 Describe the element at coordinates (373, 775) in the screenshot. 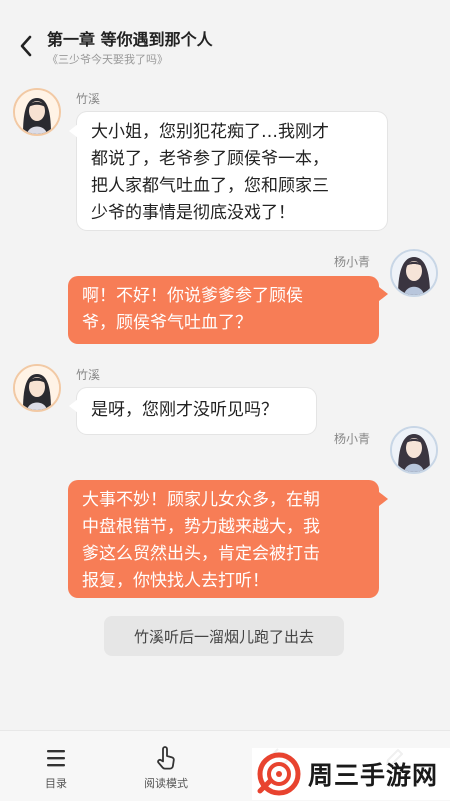

I see `watermark-text: 周三手游网` at that location.